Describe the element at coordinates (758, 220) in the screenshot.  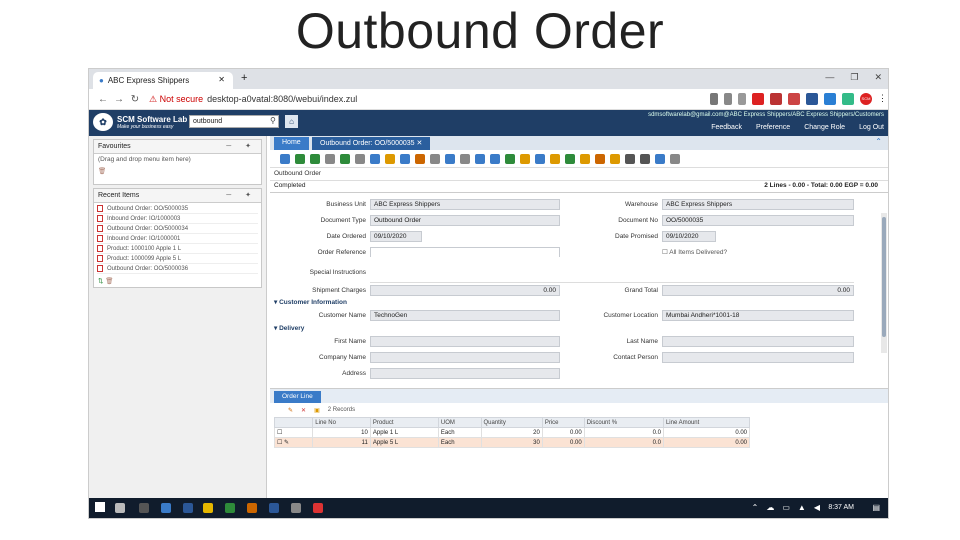
I see `document-no-field: OO/5000035` at that location.